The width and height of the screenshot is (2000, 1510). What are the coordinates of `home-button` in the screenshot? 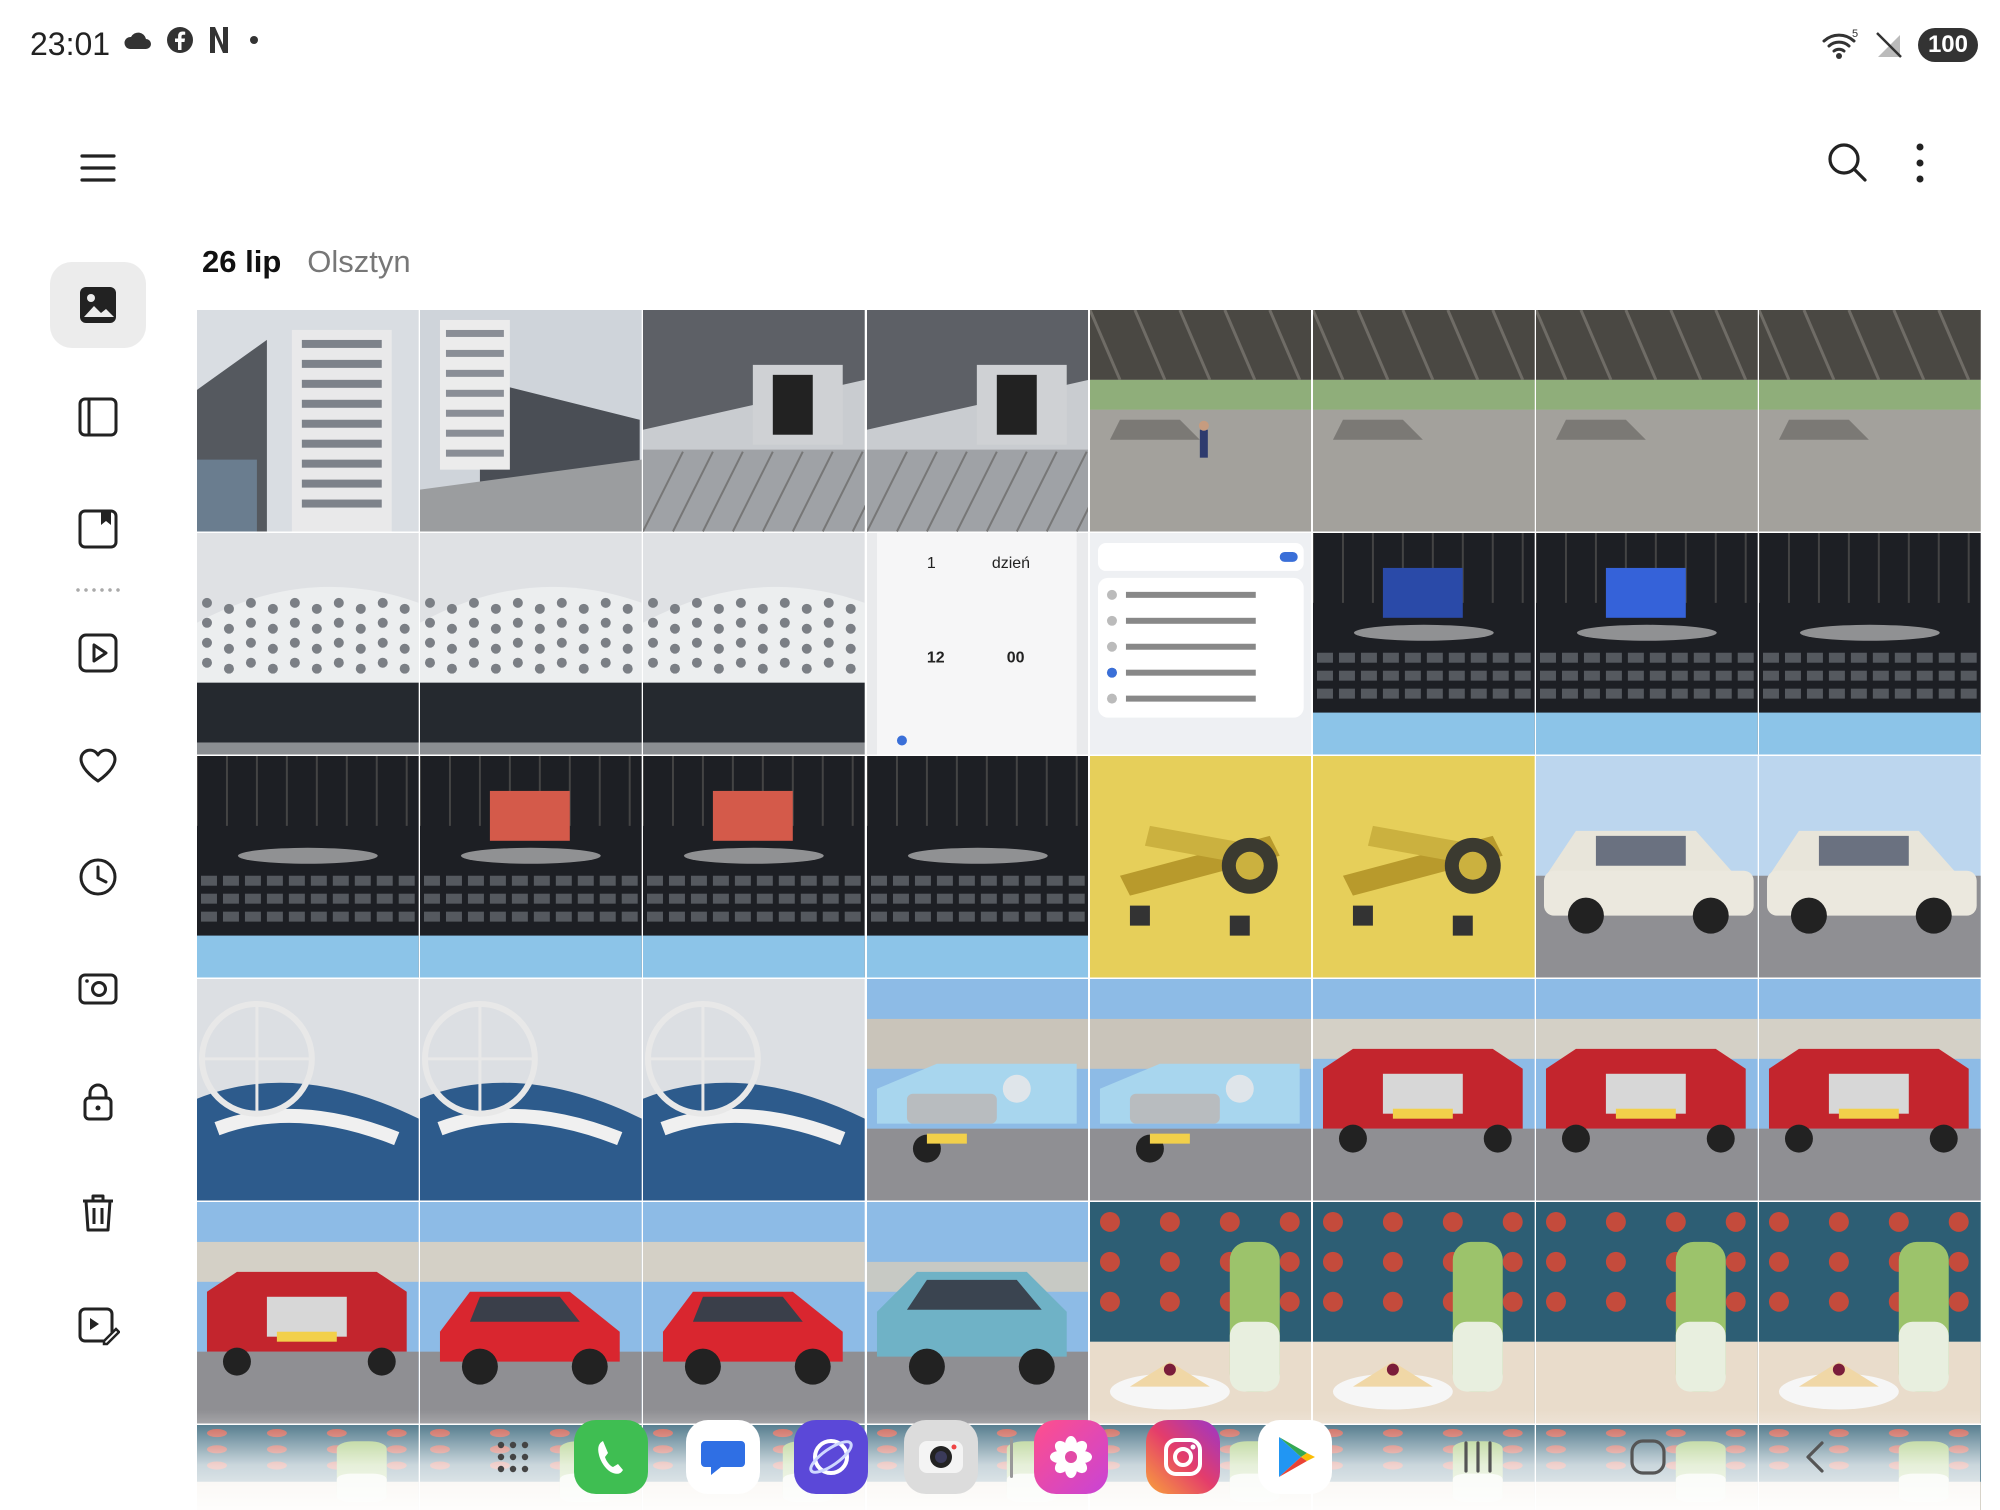 It's located at (1648, 1457).